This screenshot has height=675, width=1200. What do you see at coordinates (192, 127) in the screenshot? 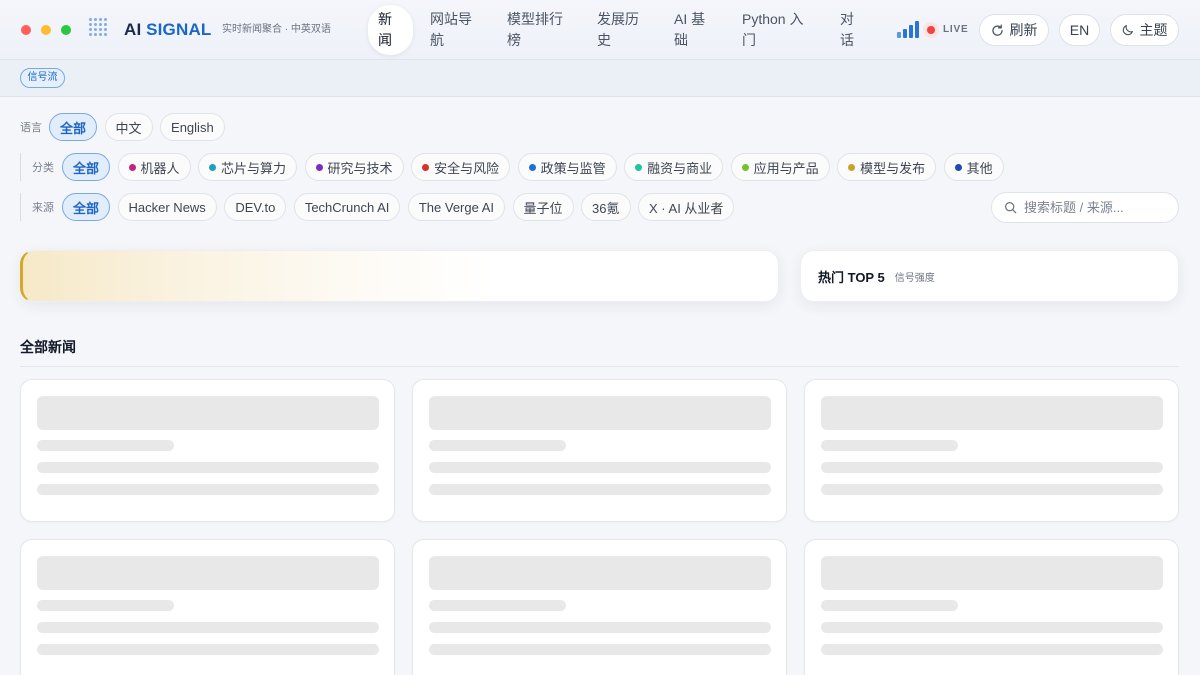
I see `language-chip-english: English` at bounding box center [192, 127].